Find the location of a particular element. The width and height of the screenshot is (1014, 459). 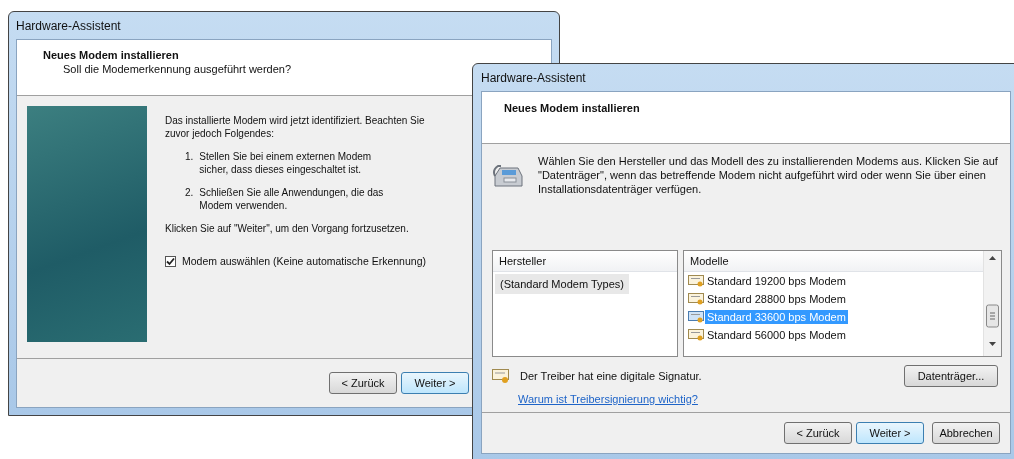

list-item: Standard 28800 bps Modem is located at coordinates (776, 299).